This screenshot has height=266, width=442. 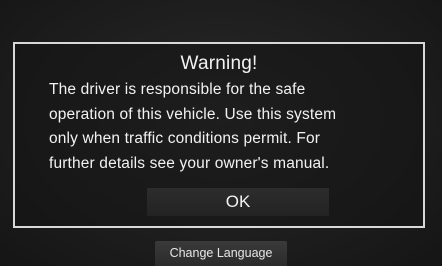 I want to click on warning-message-line: only when traffic conditions permit. For, so click(x=185, y=138).